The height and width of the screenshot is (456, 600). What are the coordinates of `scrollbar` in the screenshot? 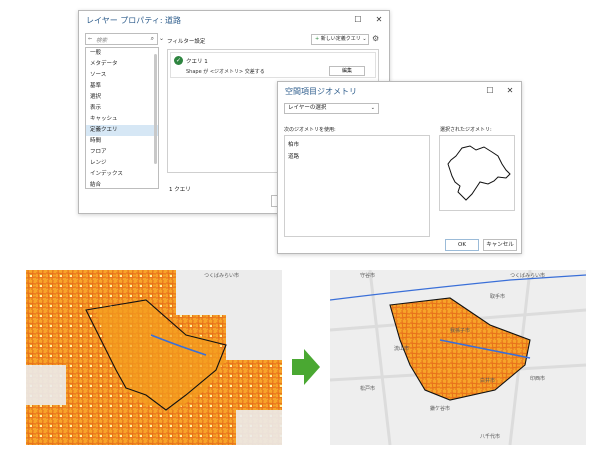 It's located at (155, 109).